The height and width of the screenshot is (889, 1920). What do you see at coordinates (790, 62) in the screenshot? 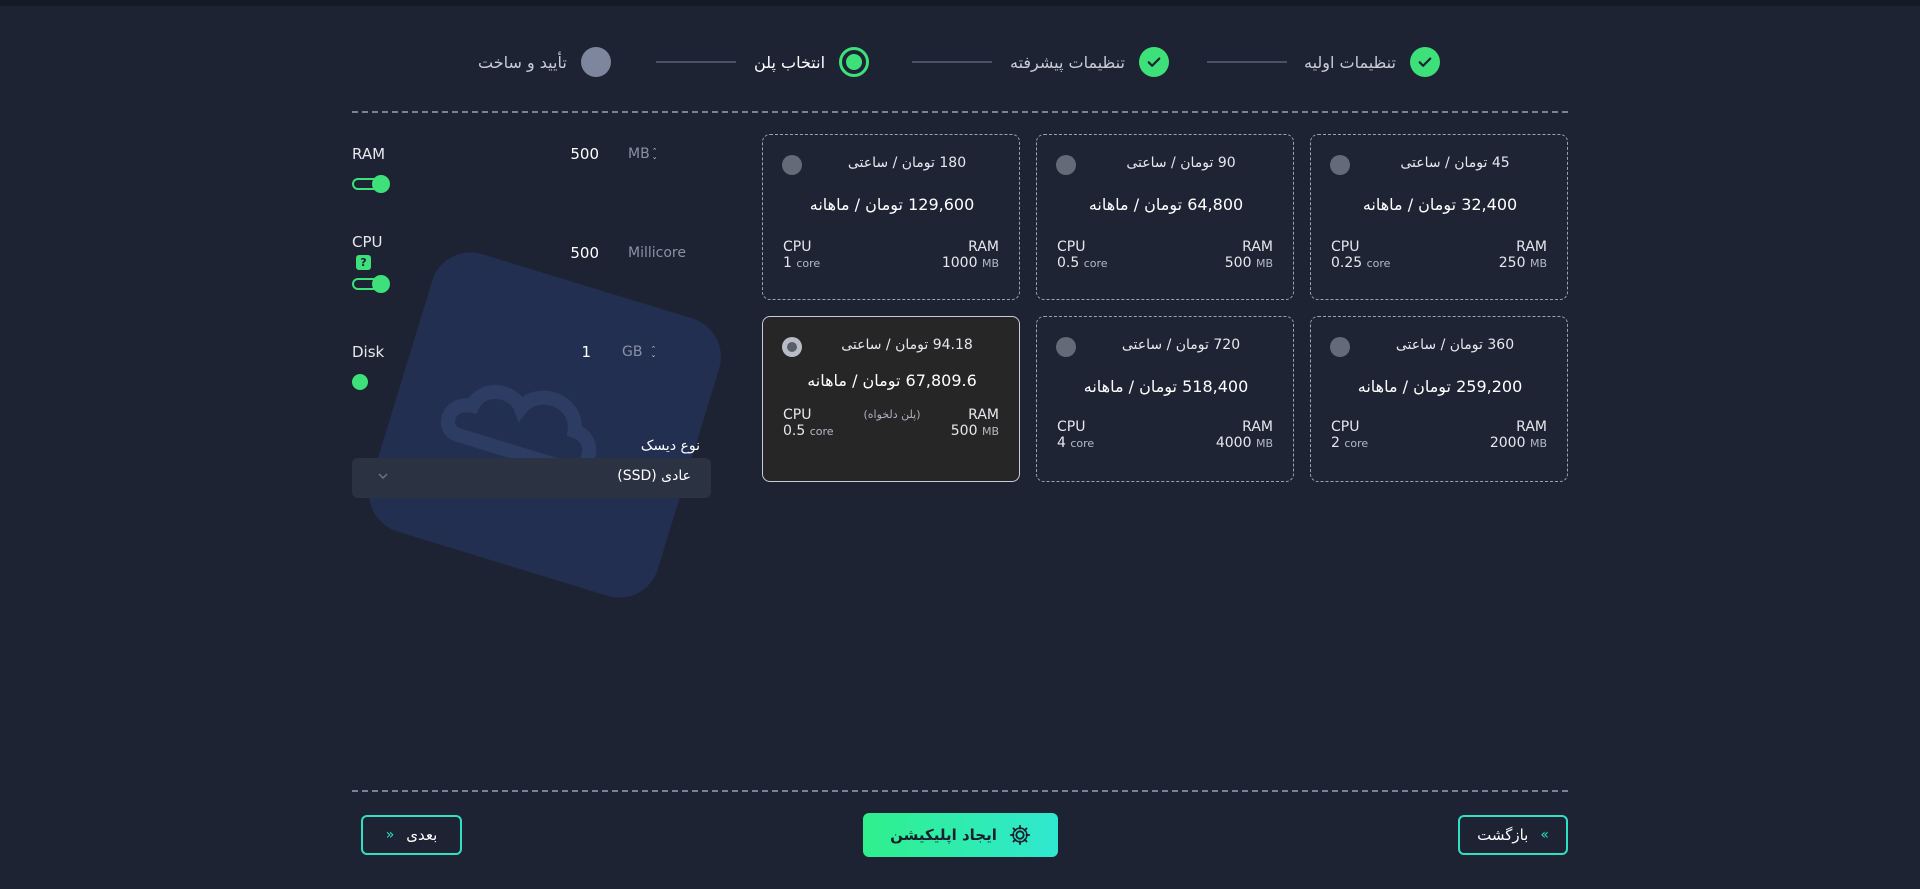
I see `step-label: انتخاب پلن` at bounding box center [790, 62].